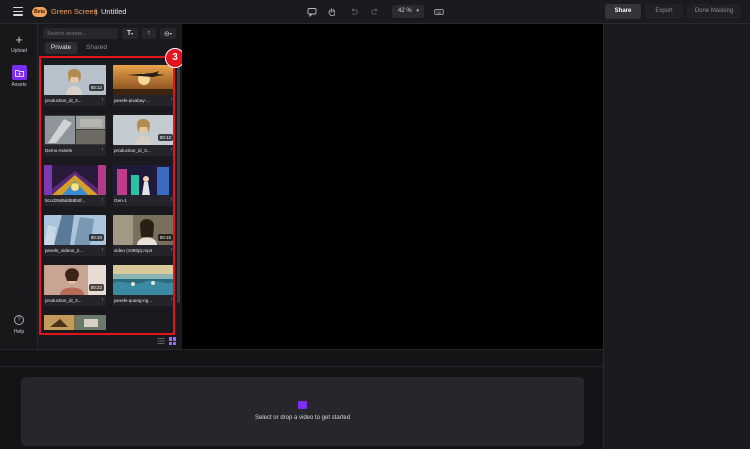 The width and height of the screenshot is (750, 449). I want to click on assets-label: Assets, so click(19, 85).